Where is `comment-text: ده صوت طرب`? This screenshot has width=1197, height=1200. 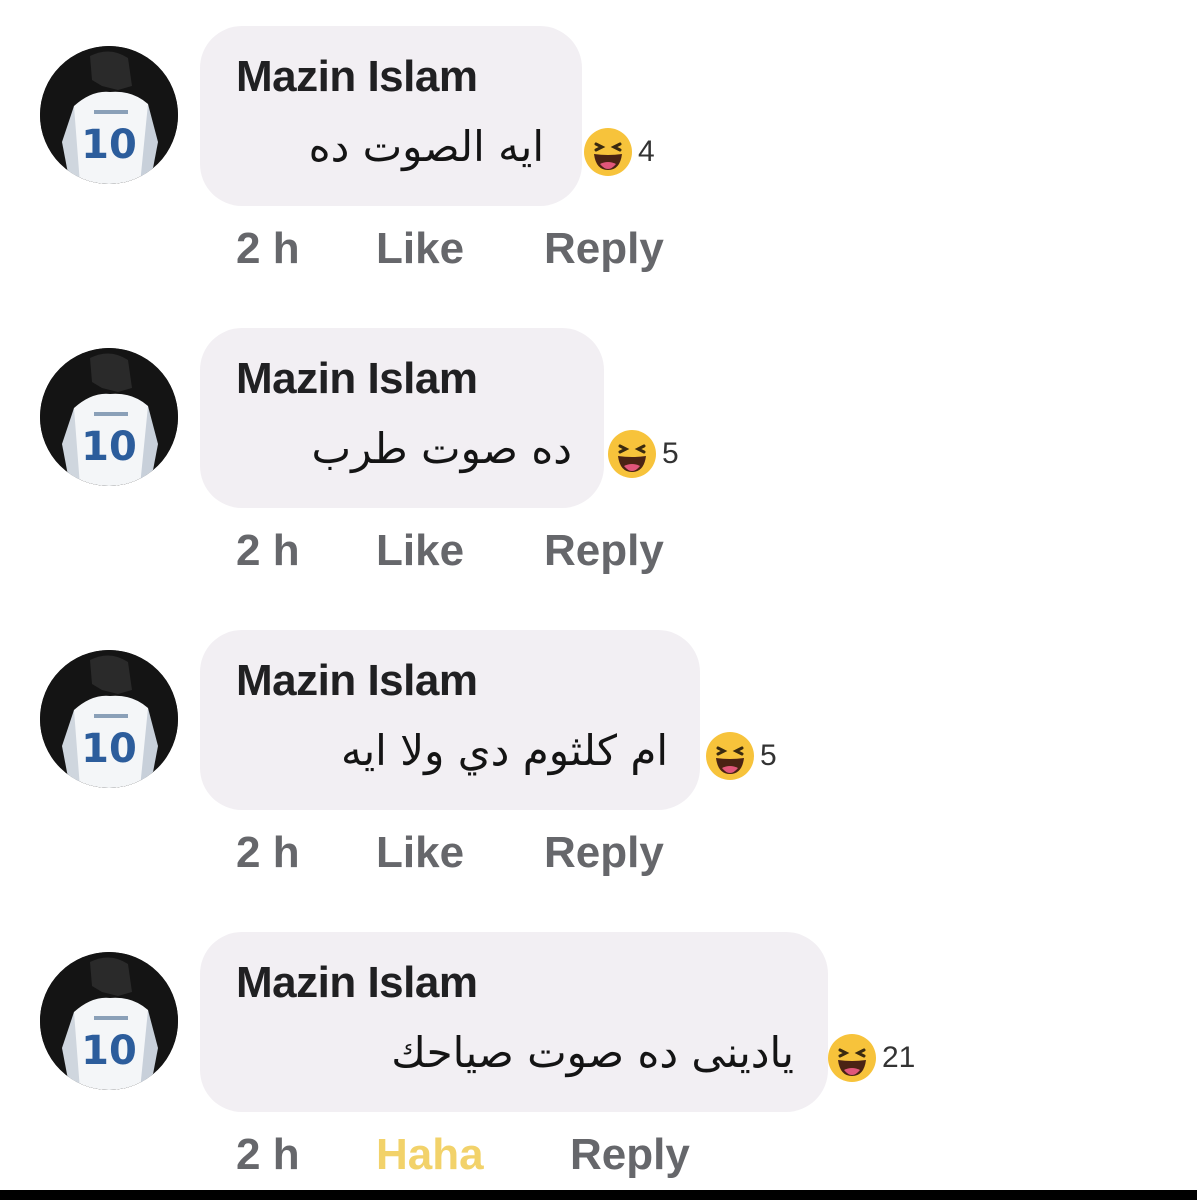
comment-text: ده صوت طرب is located at coordinates (441, 448).